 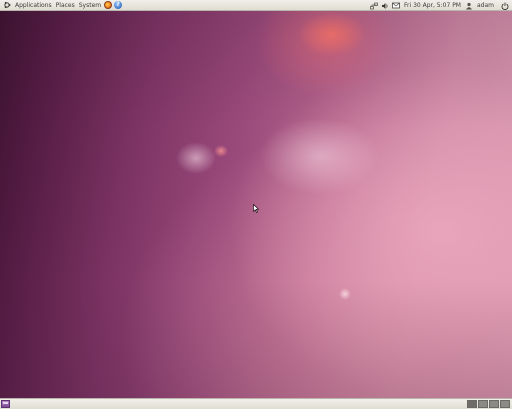 What do you see at coordinates (256, 403) in the screenshot?
I see `bottom-panel` at bounding box center [256, 403].